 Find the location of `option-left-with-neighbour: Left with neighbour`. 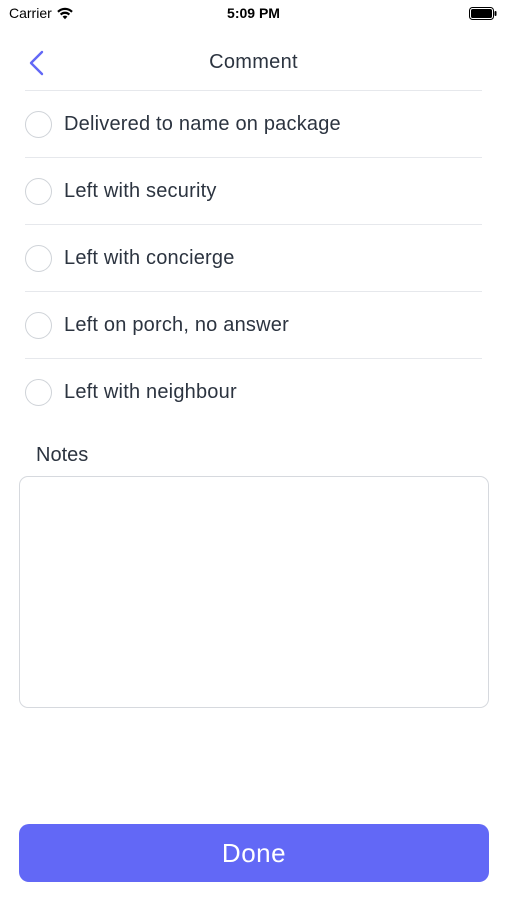

option-left-with-neighbour: Left with neighbour is located at coordinates (253, 392).